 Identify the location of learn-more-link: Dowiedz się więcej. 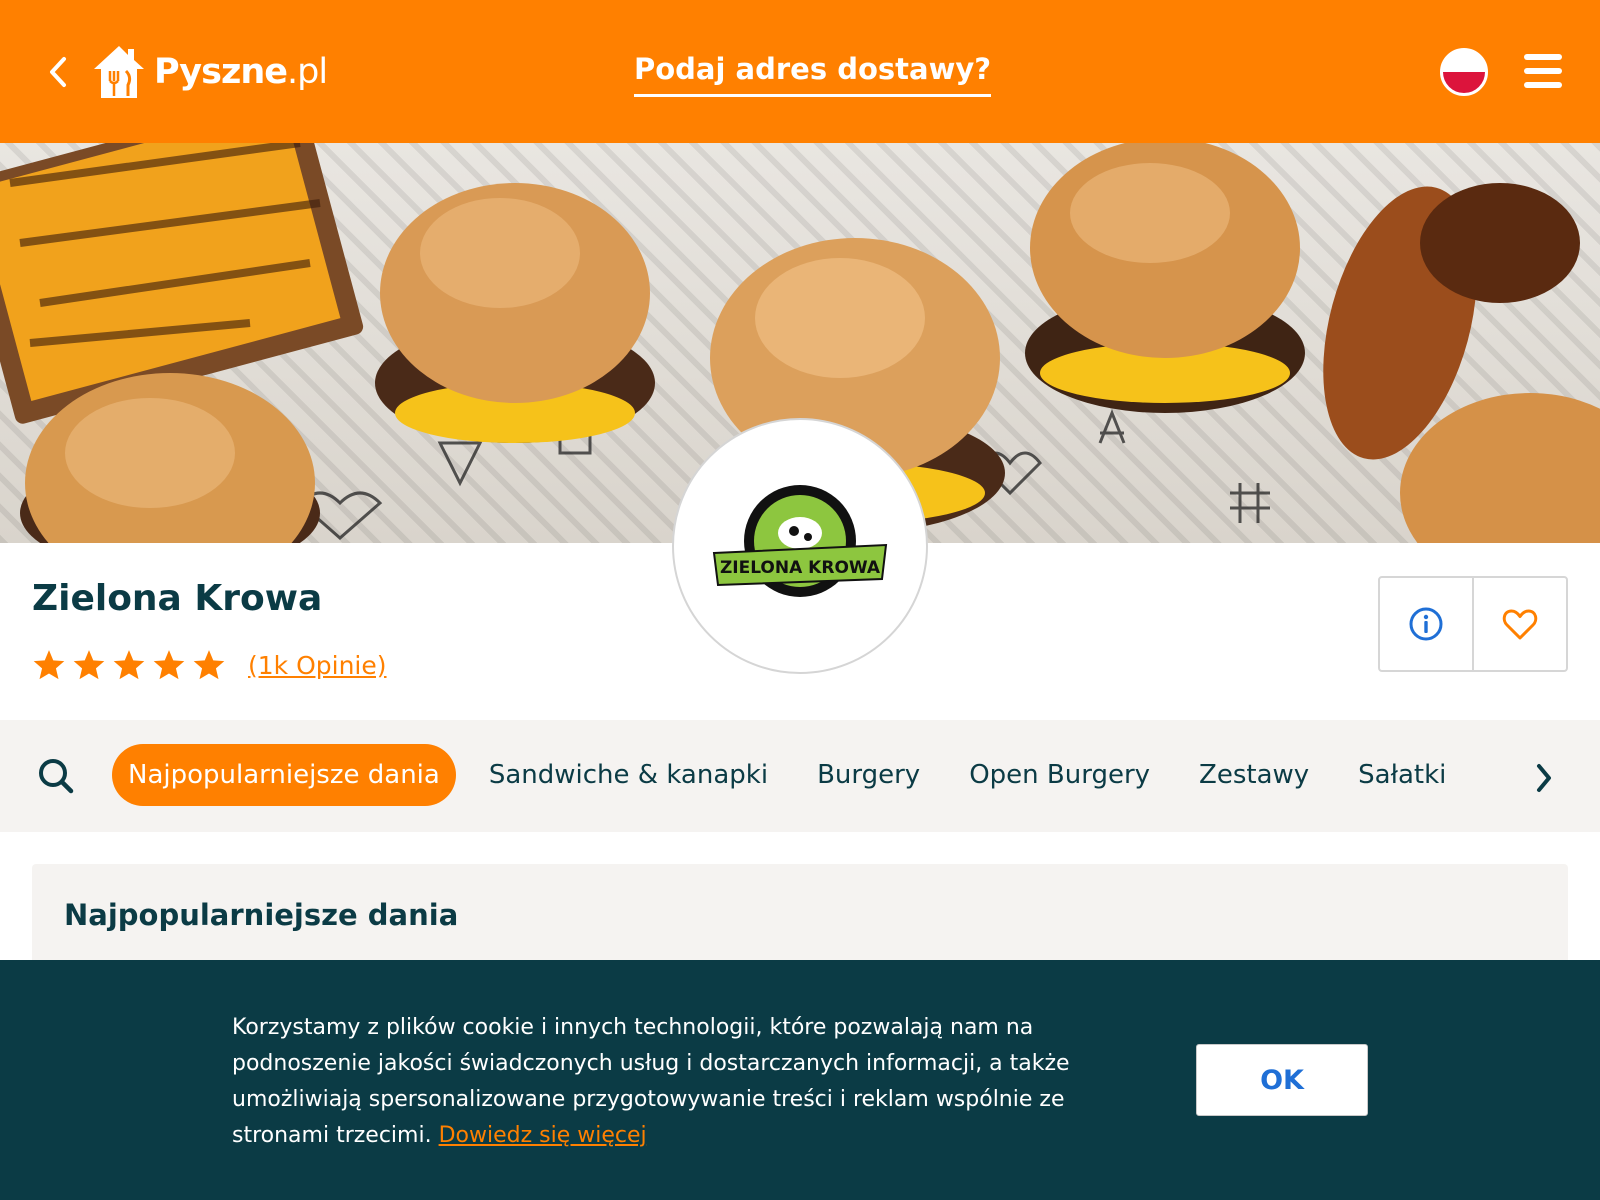
(543, 1135).